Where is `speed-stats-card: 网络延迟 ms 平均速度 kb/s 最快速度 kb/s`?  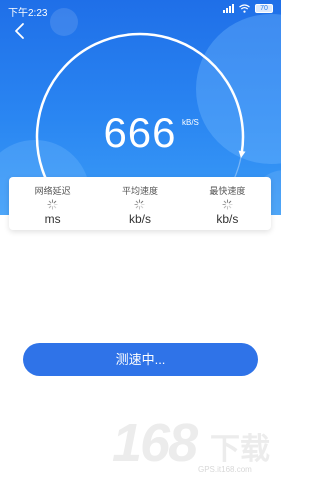
speed-stats-card: 网络延迟 ms 平均速度 kb/s 最快速度 kb/s is located at coordinates (140, 203).